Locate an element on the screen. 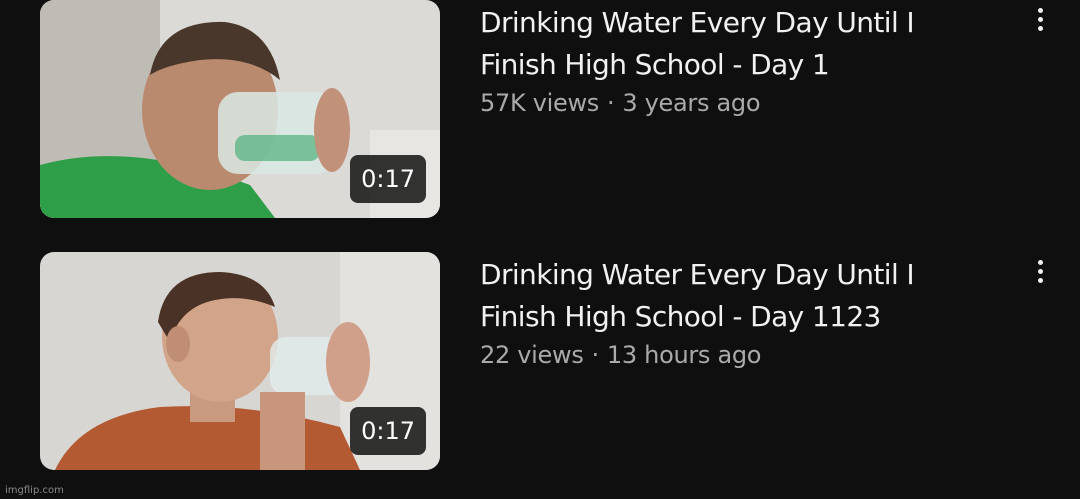 The image size is (1080, 499). view-count: 57K views is located at coordinates (539, 103).